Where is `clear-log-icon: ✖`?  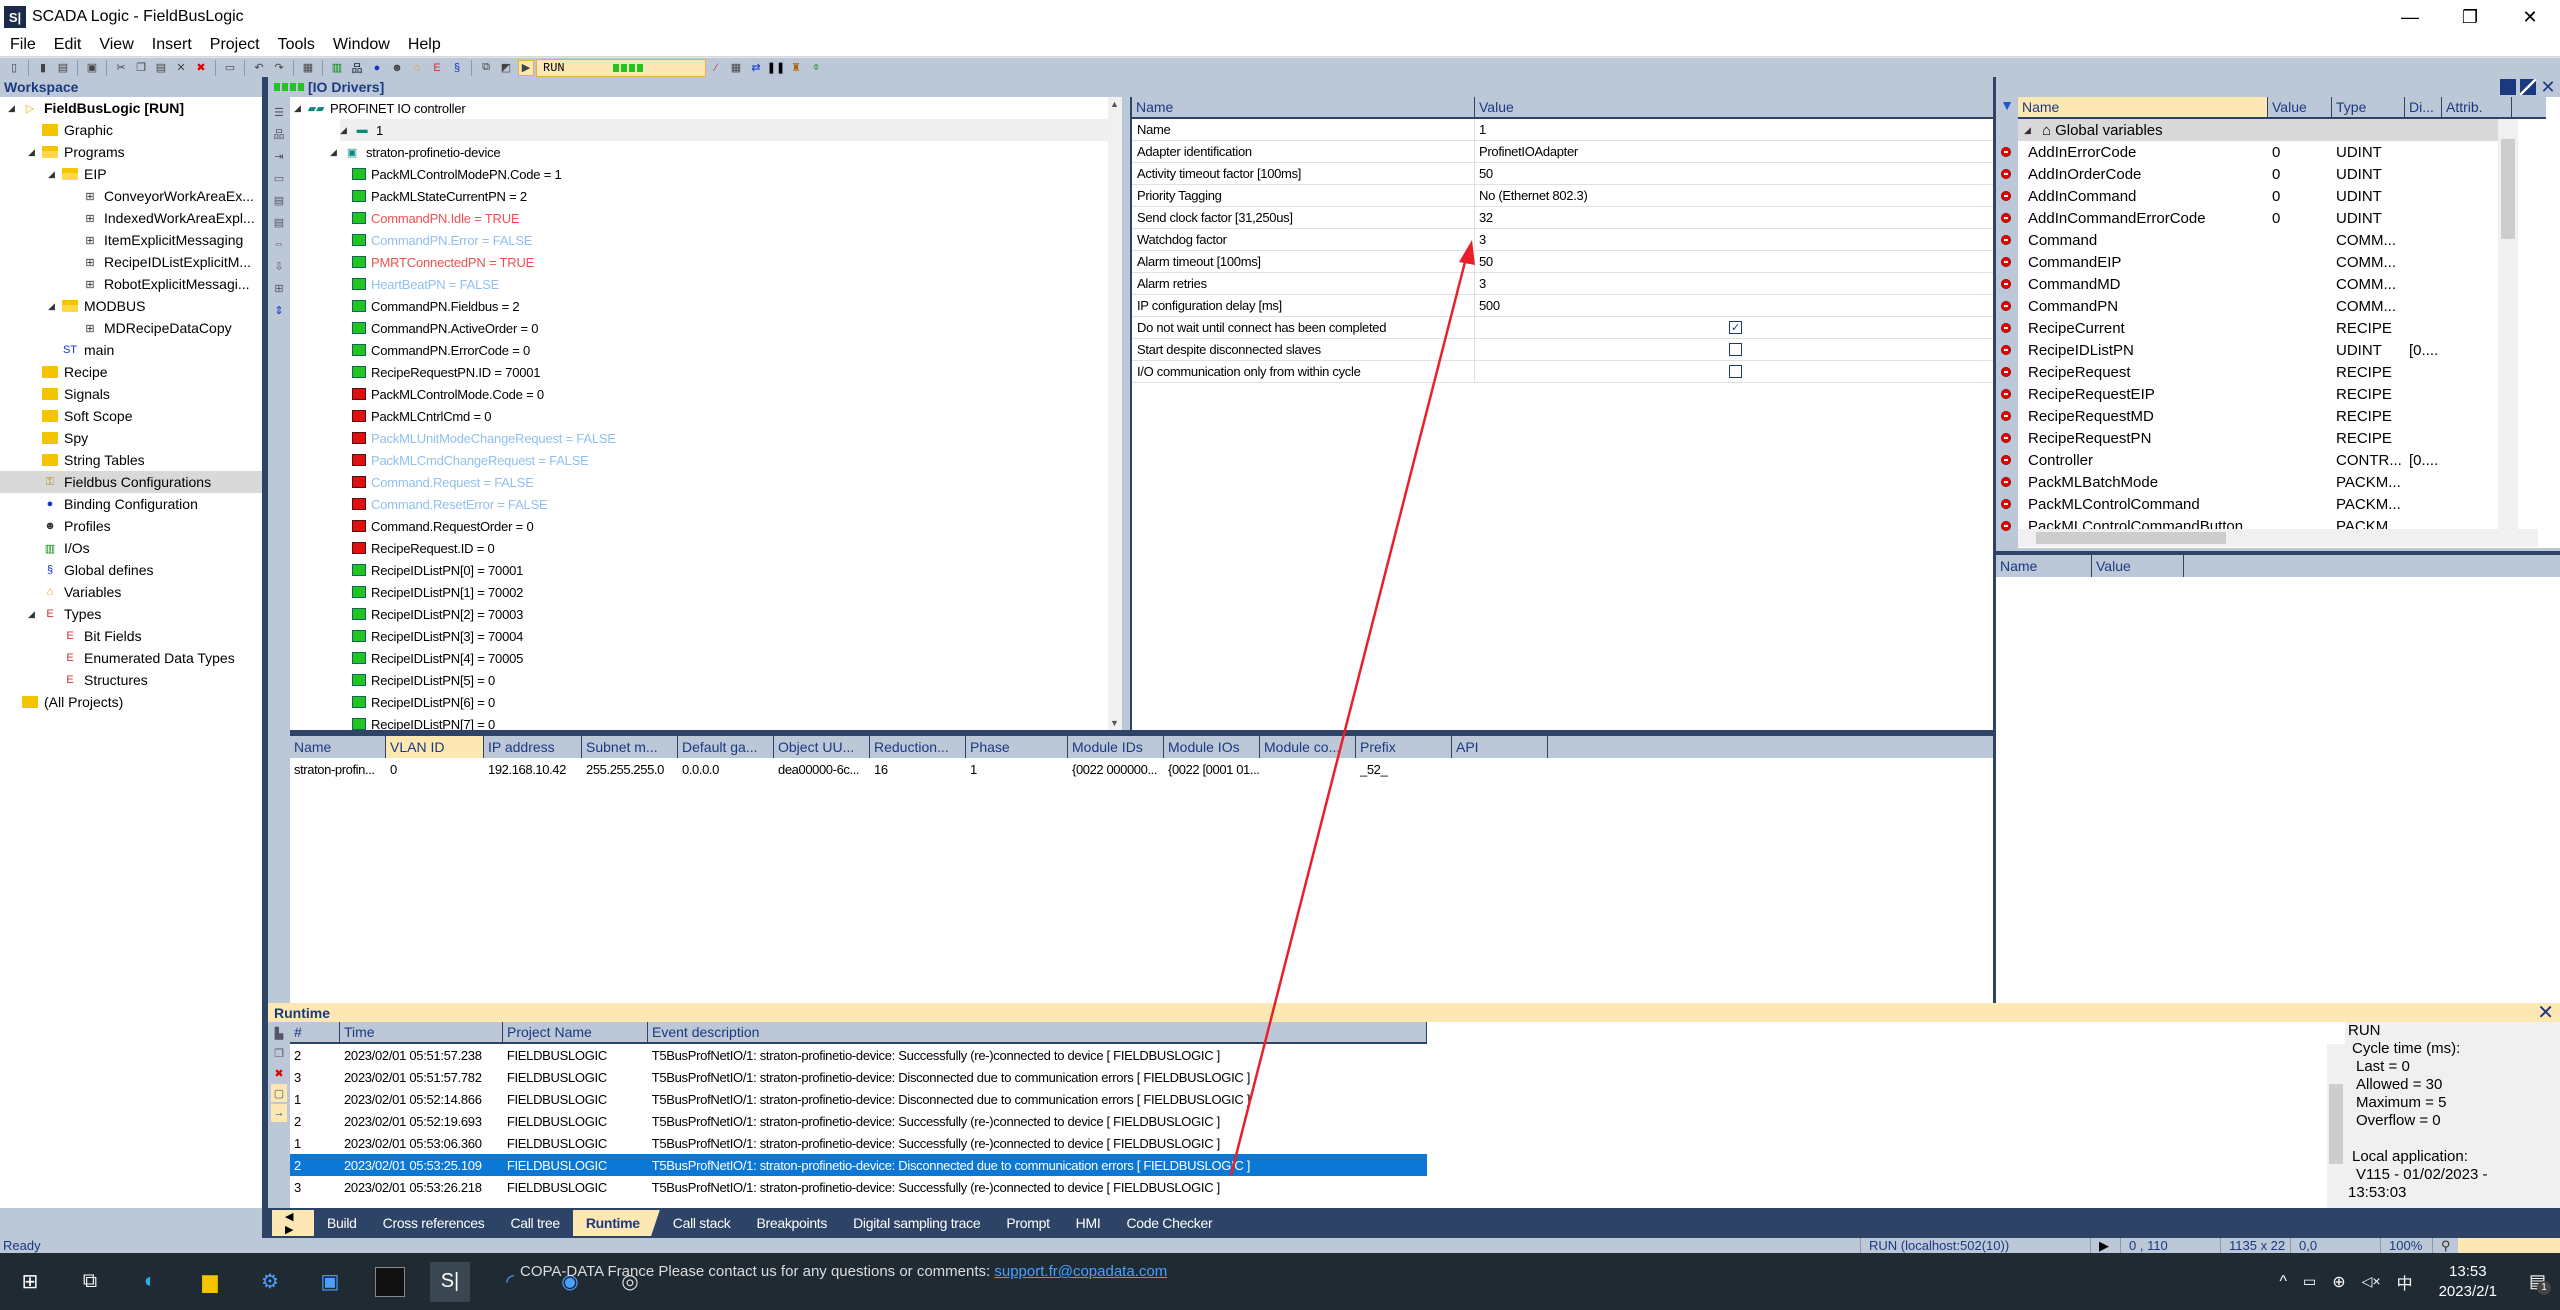
clear-log-icon: ✖ is located at coordinates (279, 1073).